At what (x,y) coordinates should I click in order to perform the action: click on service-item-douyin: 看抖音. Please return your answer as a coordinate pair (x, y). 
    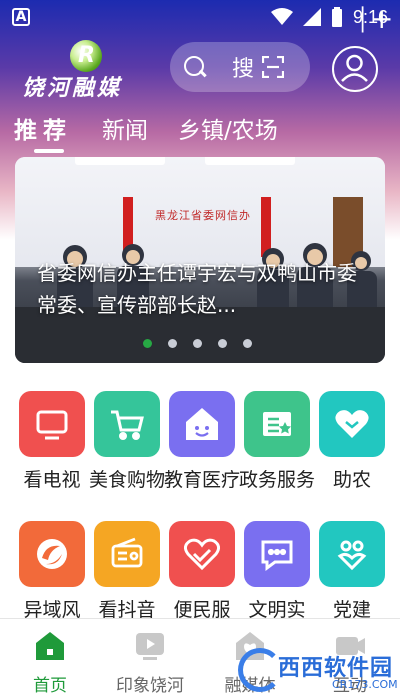
    Looking at the image, I should click on (127, 572).